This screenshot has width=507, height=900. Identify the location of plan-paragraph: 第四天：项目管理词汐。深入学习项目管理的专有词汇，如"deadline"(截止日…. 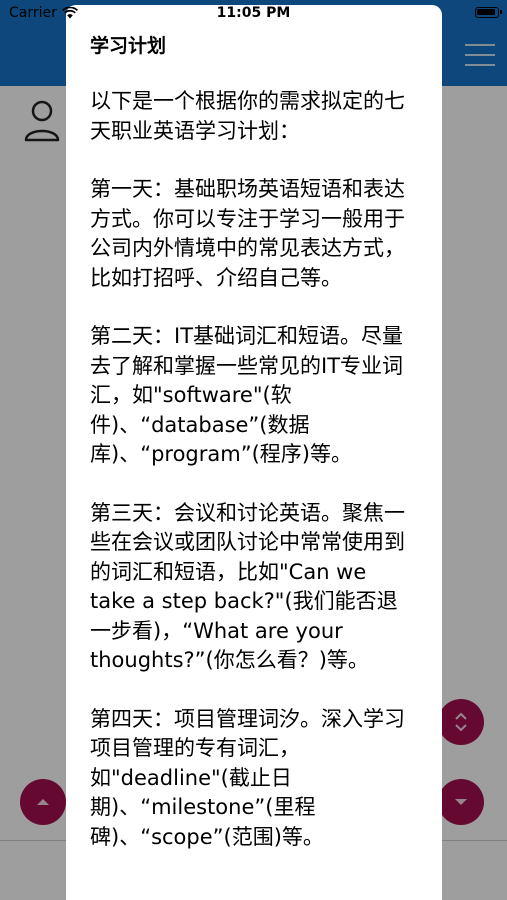
(247, 777).